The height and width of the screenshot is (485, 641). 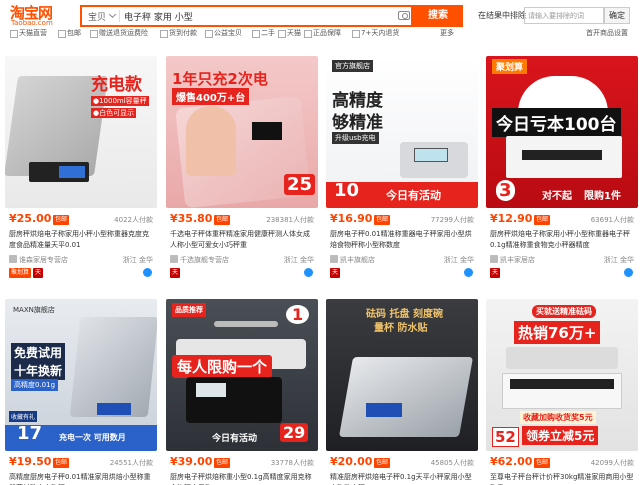 What do you see at coordinates (351, 218) in the screenshot?
I see `product-price: ¥16.90` at bounding box center [351, 218].